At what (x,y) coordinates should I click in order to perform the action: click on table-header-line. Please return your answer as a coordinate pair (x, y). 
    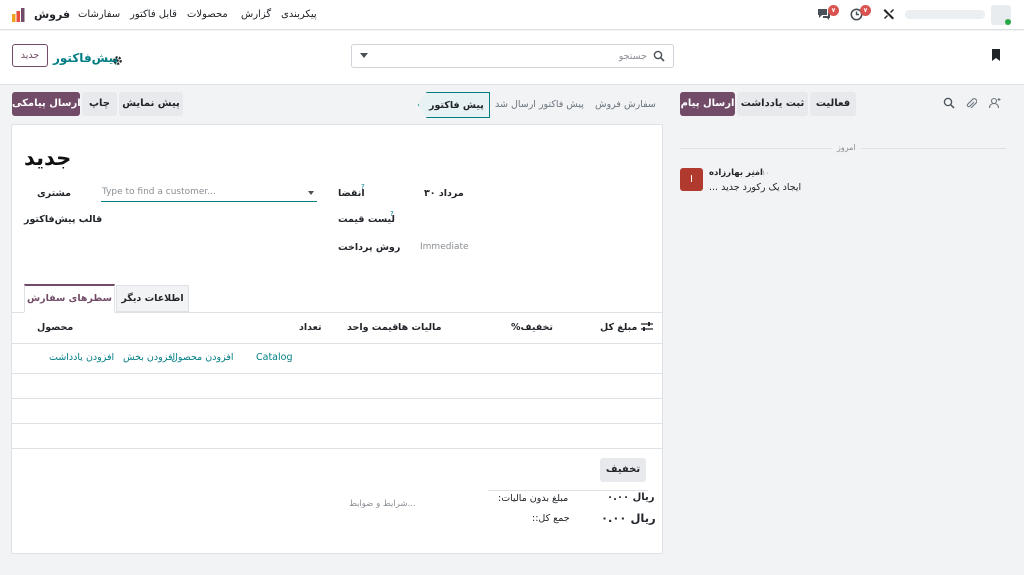
    Looking at the image, I should click on (337, 343).